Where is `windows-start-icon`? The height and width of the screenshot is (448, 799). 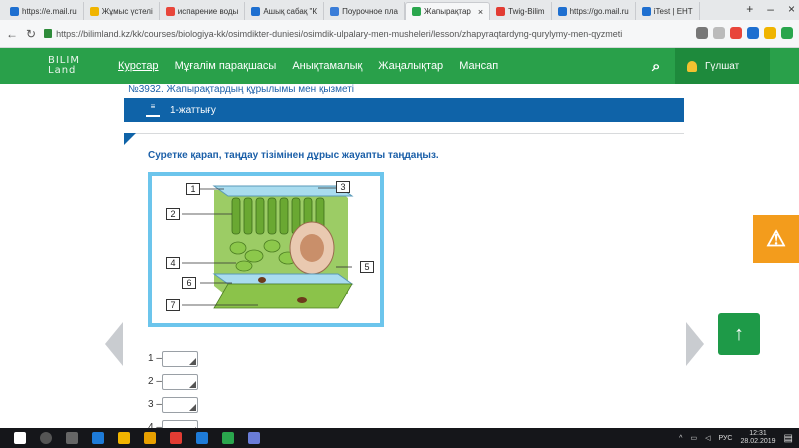 windows-start-icon is located at coordinates (20, 438).